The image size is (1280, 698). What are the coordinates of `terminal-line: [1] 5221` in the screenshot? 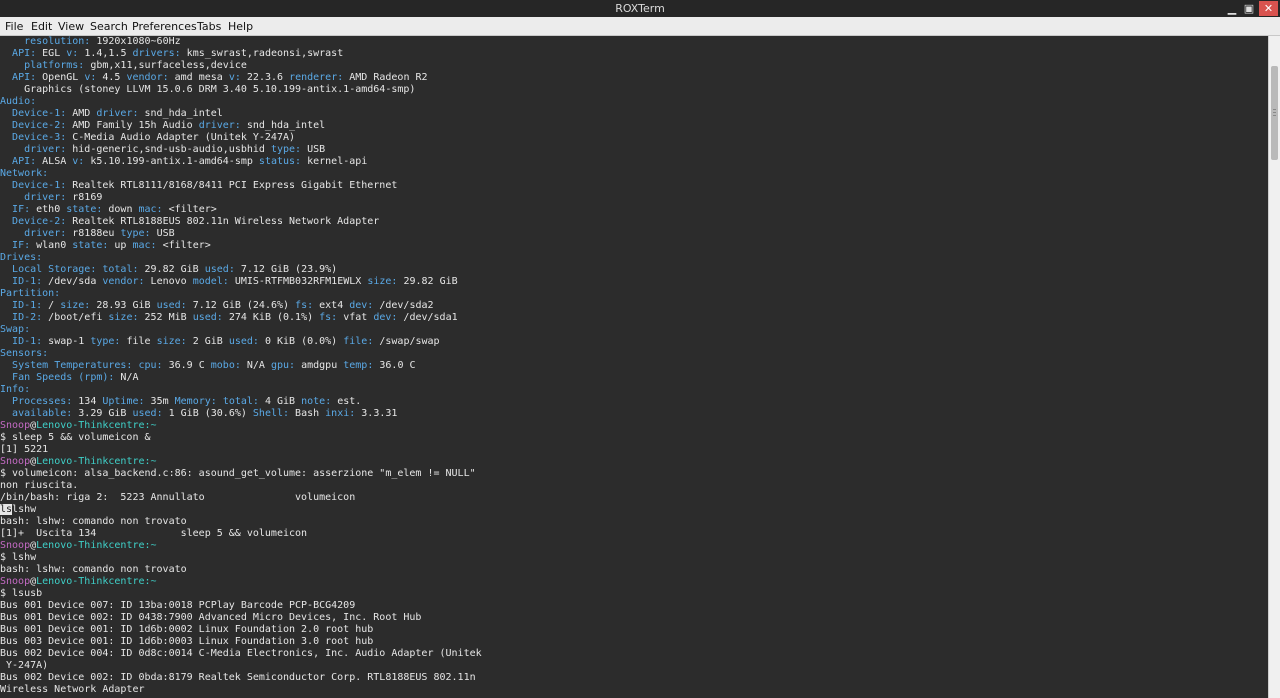 It's located at (24, 449).